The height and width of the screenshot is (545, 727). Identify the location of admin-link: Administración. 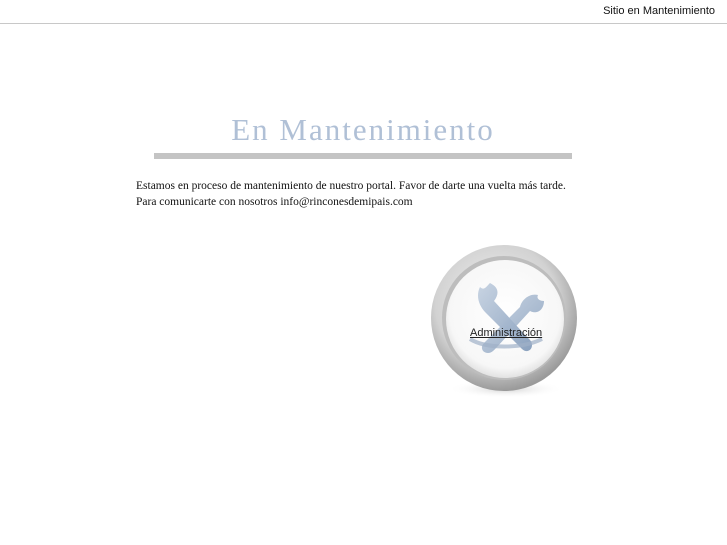
(506, 333).